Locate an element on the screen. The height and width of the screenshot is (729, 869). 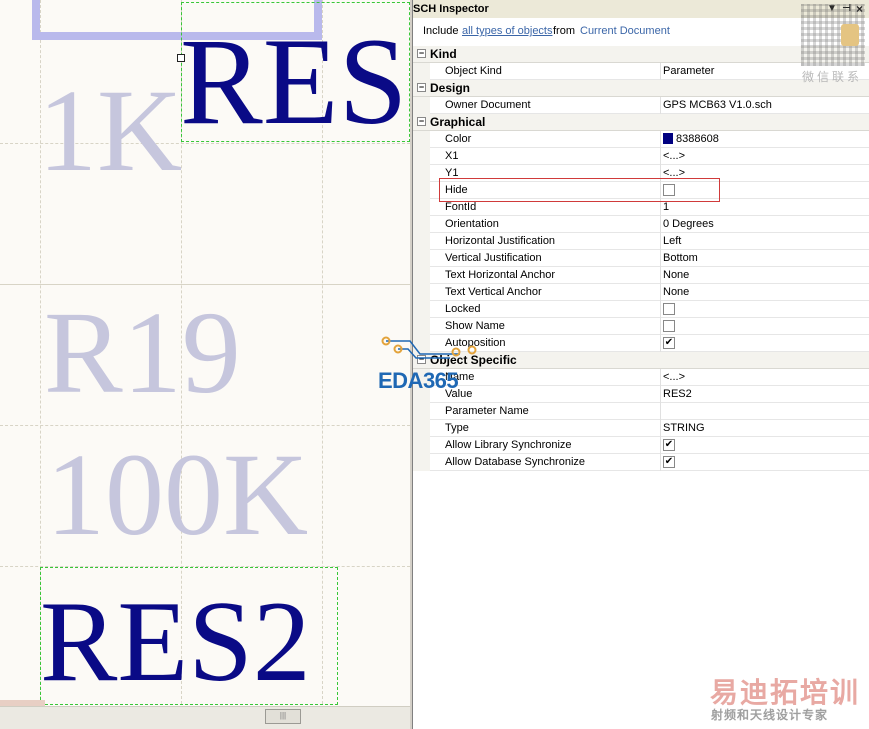
property-row-value: Value RES2 is located at coordinates (641, 394).